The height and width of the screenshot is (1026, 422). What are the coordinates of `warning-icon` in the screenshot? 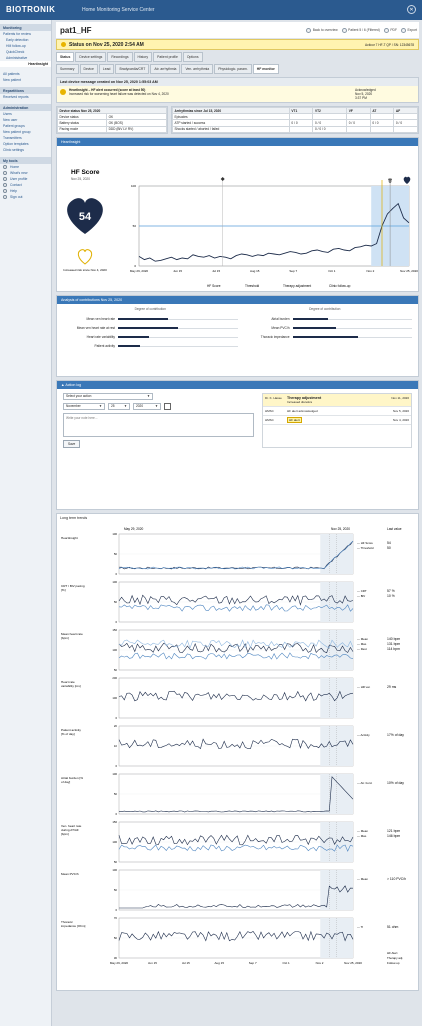 It's located at (63, 44).